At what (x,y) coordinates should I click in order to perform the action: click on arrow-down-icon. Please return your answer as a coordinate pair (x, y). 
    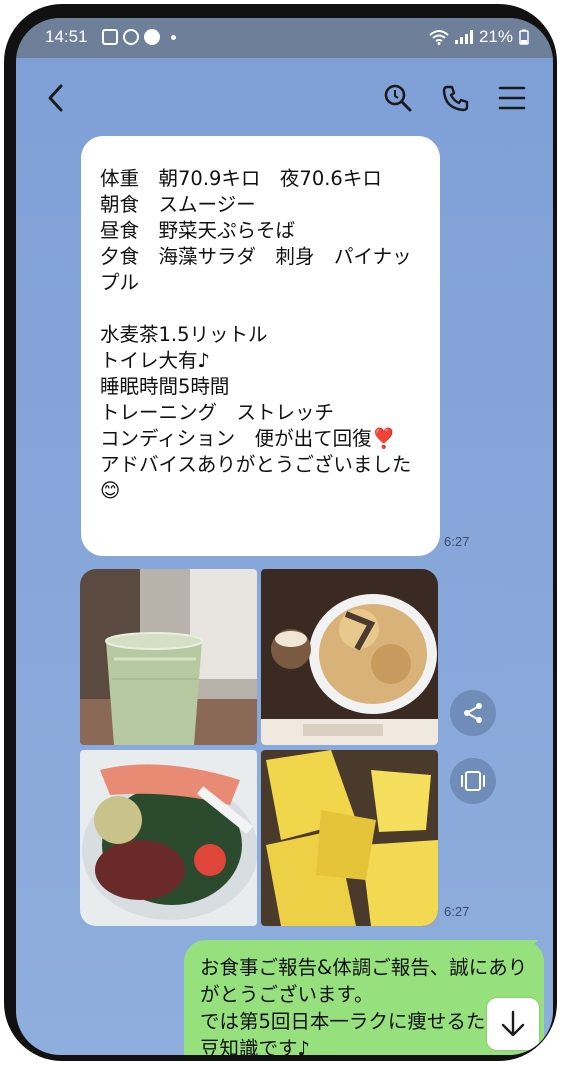
    Looking at the image, I should click on (513, 1023).